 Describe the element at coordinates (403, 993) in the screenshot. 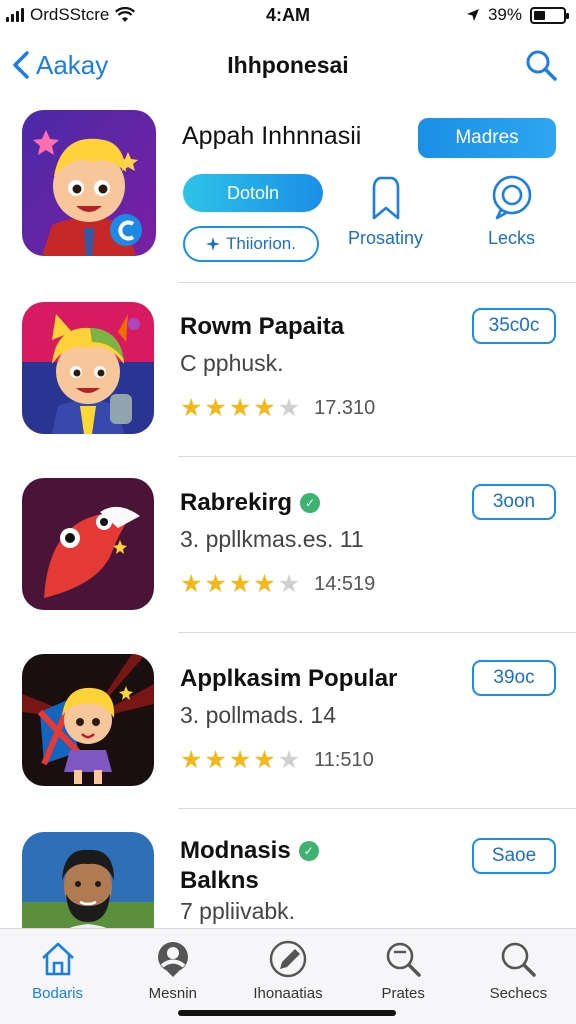

I see `tab-label: Prates` at that location.